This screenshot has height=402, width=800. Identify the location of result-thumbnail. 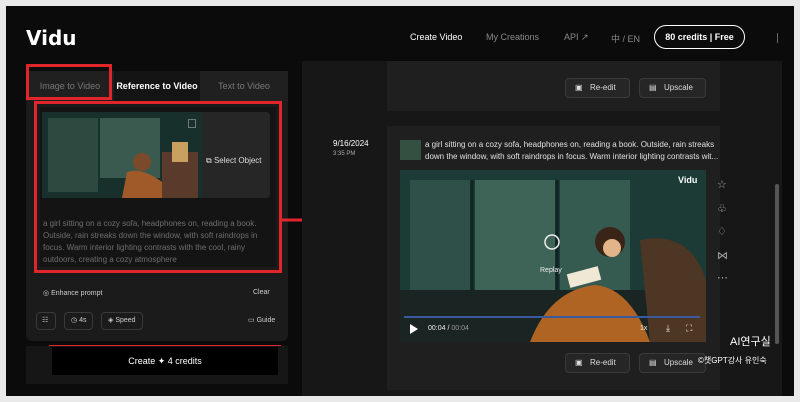
(410, 150).